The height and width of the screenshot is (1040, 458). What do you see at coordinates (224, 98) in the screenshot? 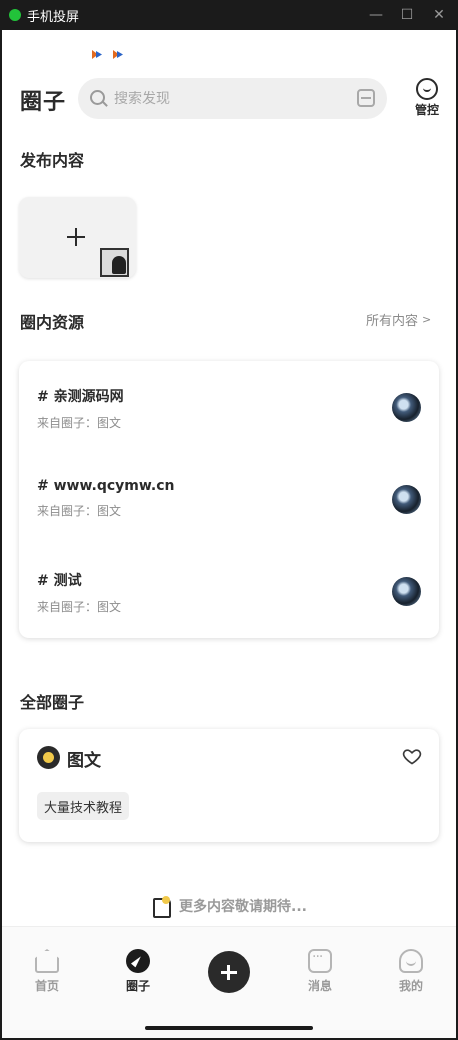
I see `search-input` at bounding box center [224, 98].